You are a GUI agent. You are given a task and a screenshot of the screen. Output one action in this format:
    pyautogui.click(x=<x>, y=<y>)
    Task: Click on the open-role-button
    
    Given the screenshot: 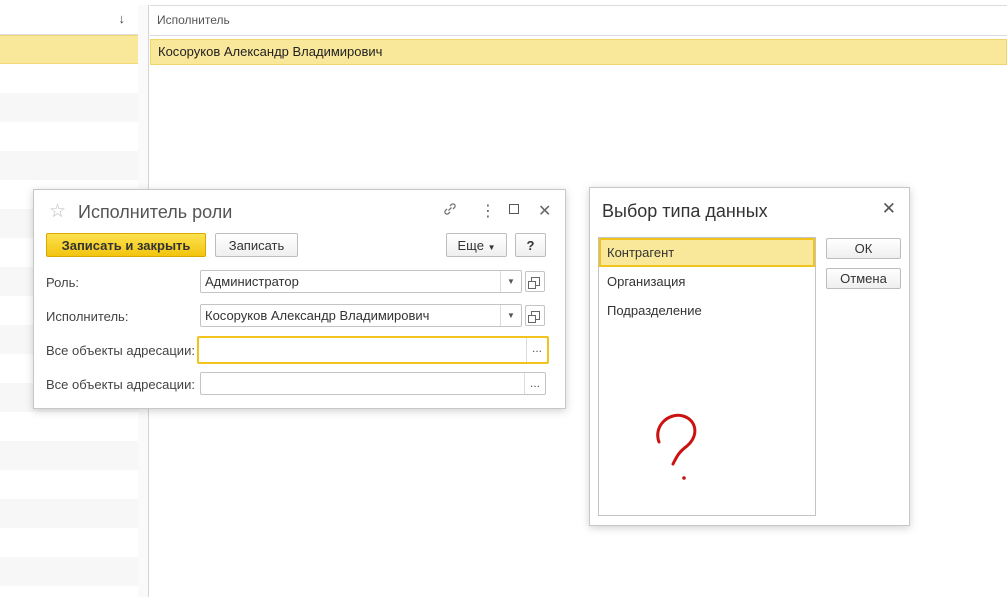 What is the action you would take?
    pyautogui.click(x=535, y=281)
    